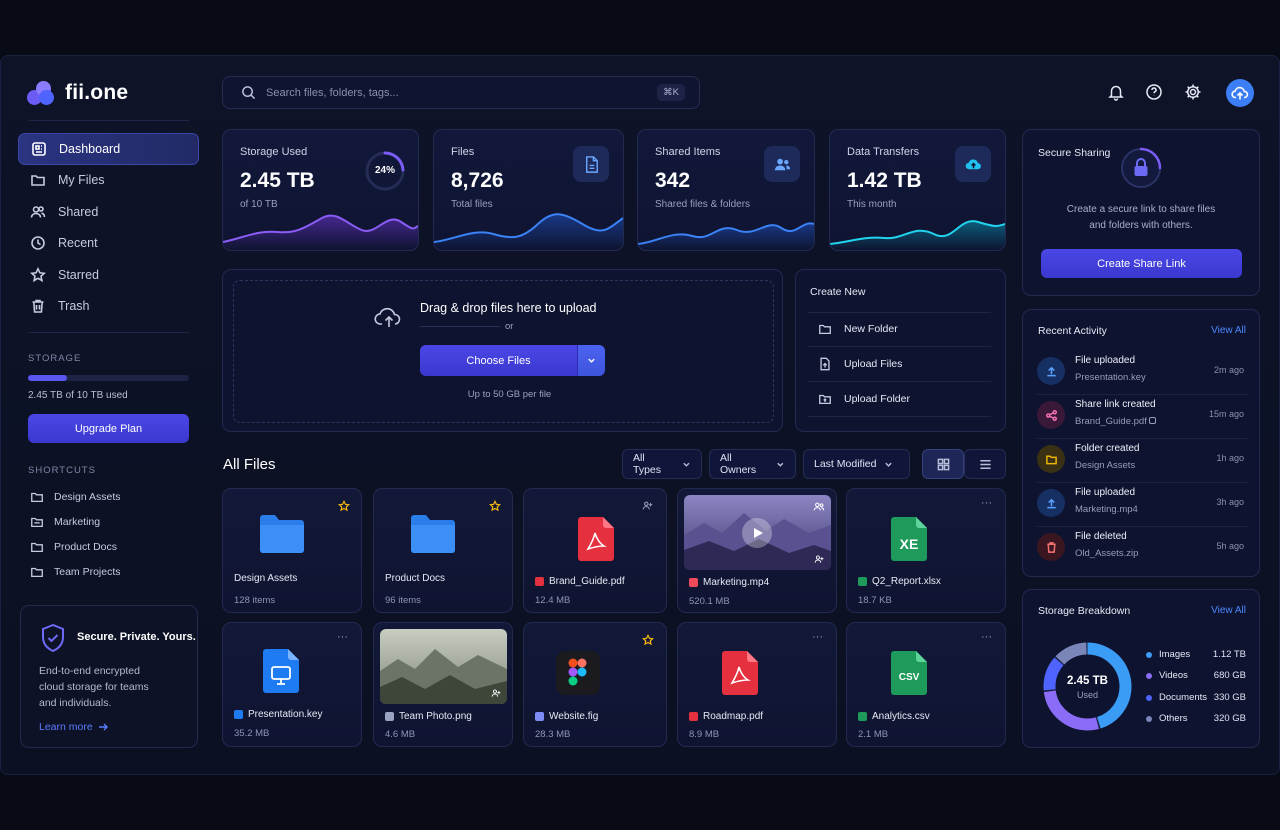 This screenshot has width=1280, height=830. What do you see at coordinates (752, 464) in the screenshot?
I see `filter-owner-dropdown: All Owners` at bounding box center [752, 464].